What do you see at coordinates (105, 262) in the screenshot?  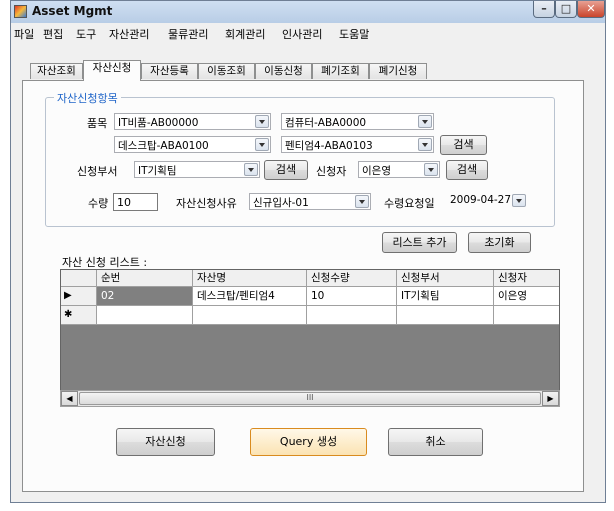 I see `request-list-title: 자산 신청 리스트 :` at bounding box center [105, 262].